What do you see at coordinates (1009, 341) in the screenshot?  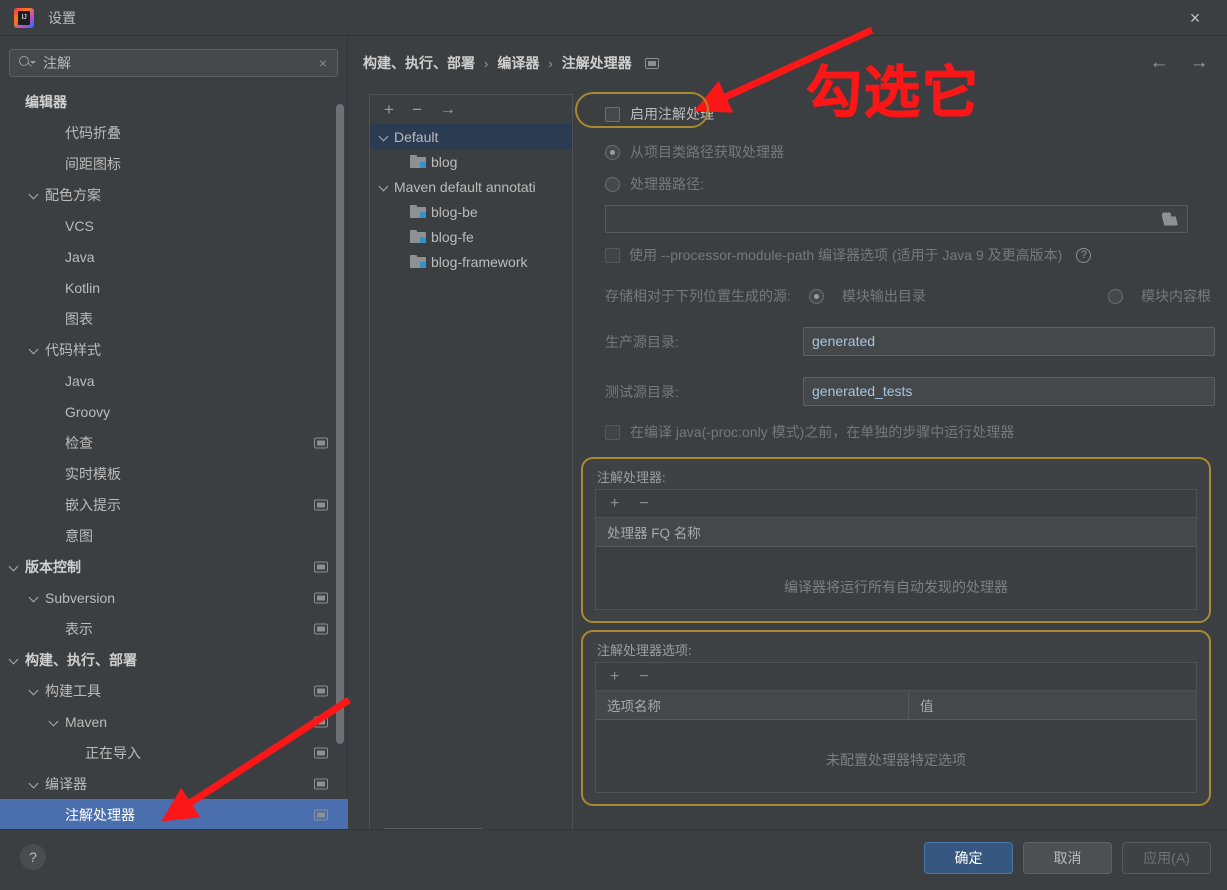 I see `production-sources-input: generated` at bounding box center [1009, 341].